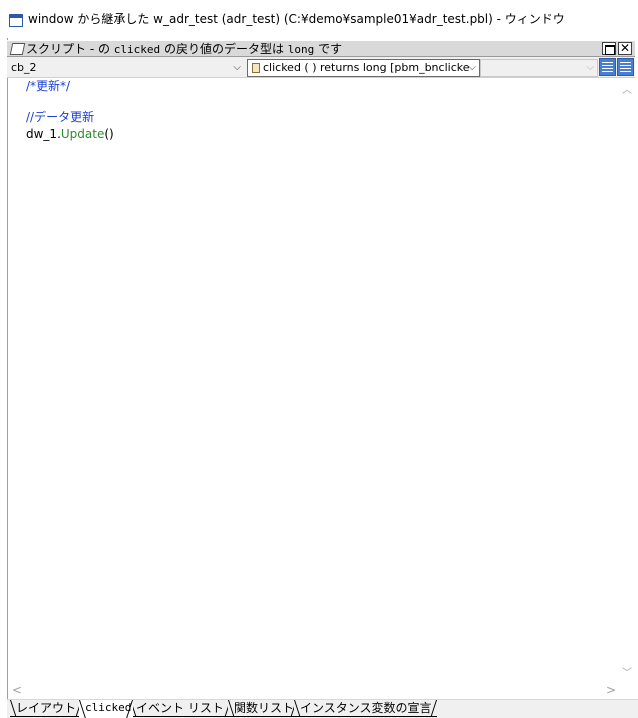 Image resolution: width=638 pixels, height=718 pixels. I want to click on script-header-text: スクリプト - の clicked の戻り値のデータ型は long です, so click(184, 49).